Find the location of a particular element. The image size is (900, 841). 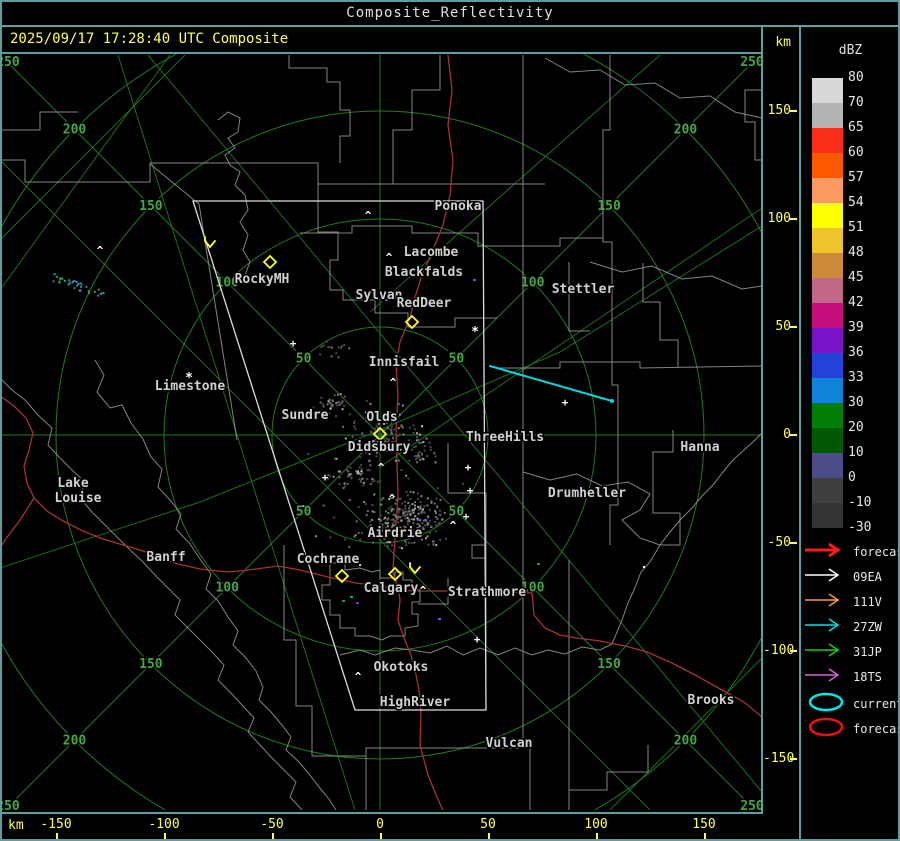

colorbar-value-label: 33 is located at coordinates (856, 377).